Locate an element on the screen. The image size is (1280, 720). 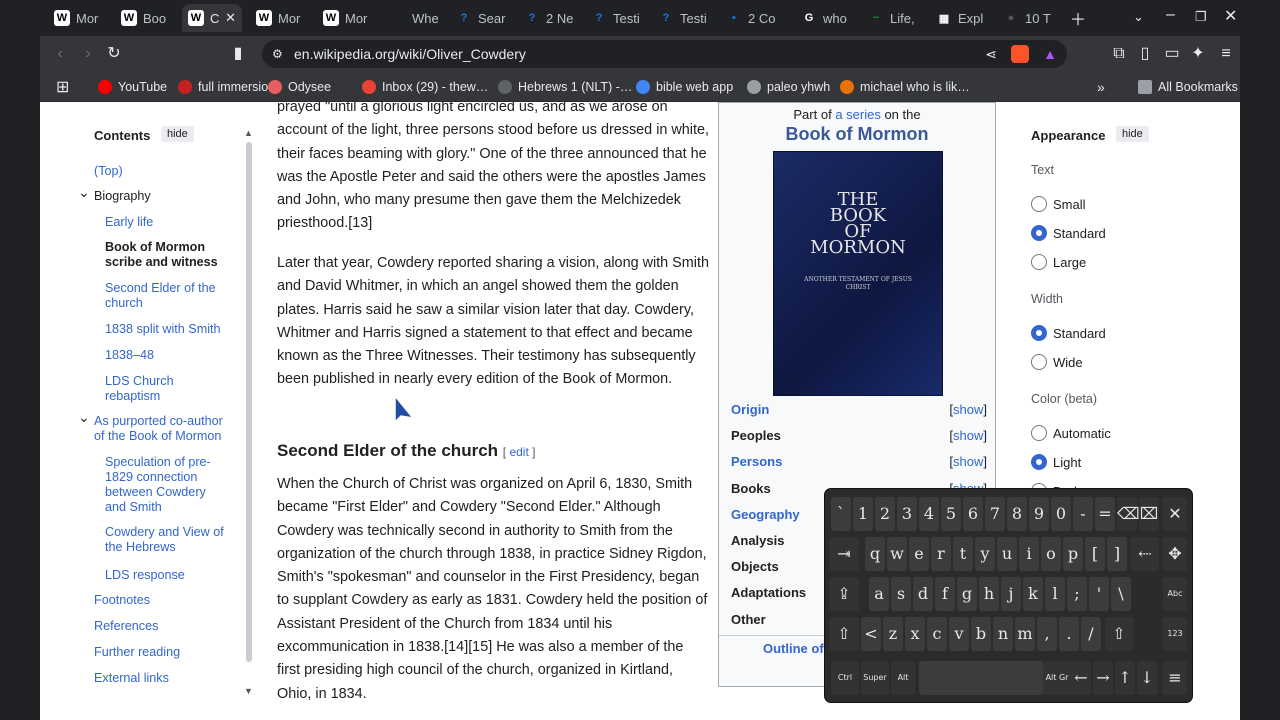
wallet-icon: ▭ is located at coordinates (1172, 54).